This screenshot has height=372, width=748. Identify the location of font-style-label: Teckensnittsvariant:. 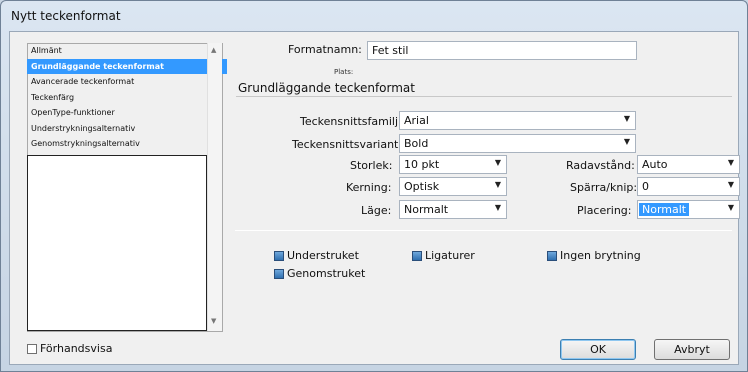
(347, 144).